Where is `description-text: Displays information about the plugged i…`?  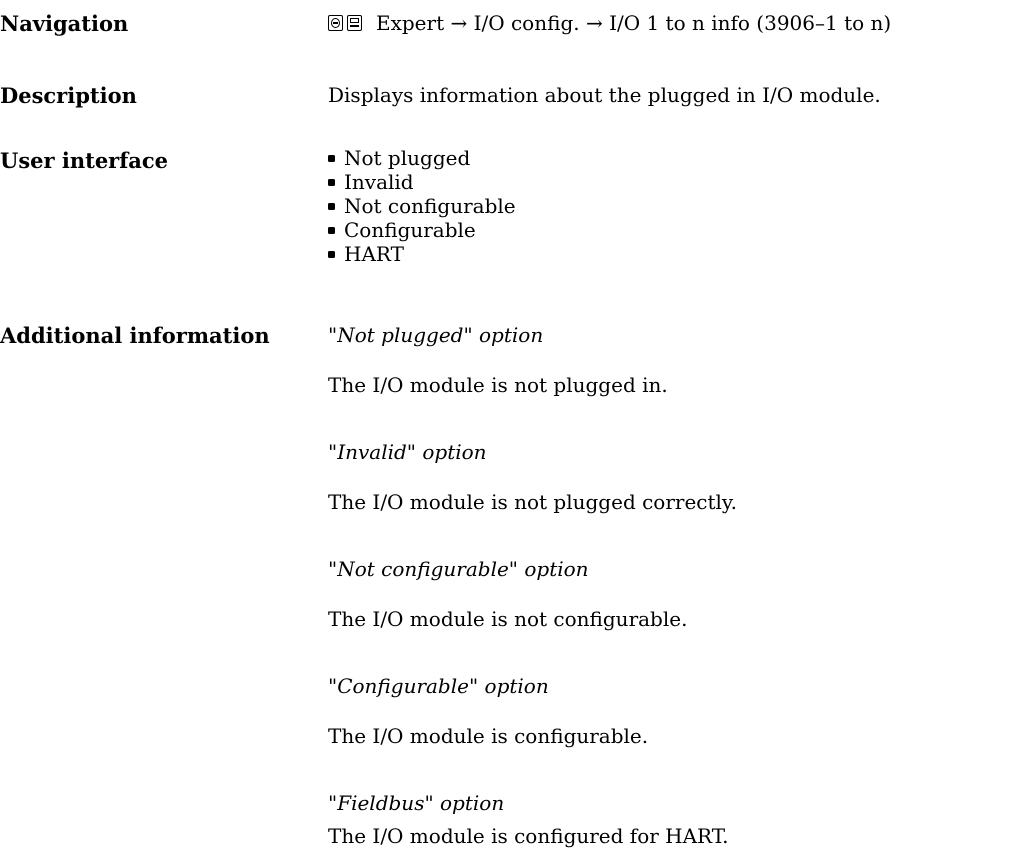
description-text: Displays information about the plugged i… is located at coordinates (604, 95).